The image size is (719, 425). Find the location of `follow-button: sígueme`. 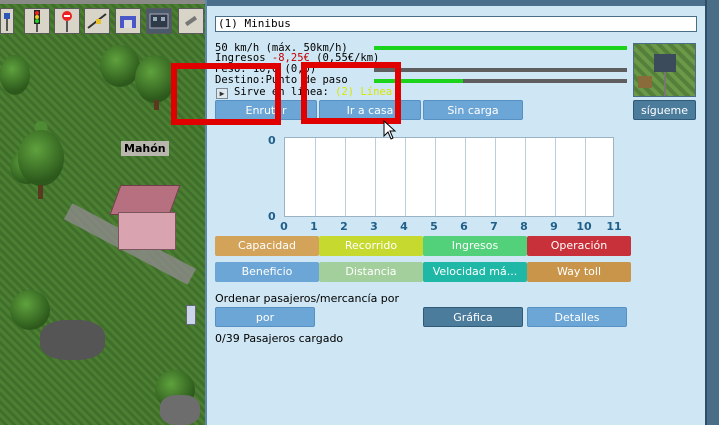

follow-button: sígueme is located at coordinates (664, 110).